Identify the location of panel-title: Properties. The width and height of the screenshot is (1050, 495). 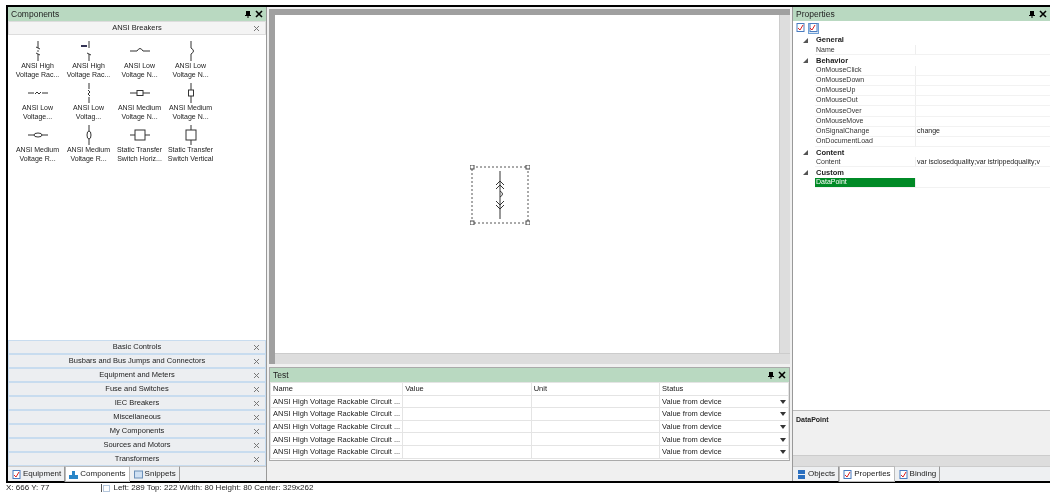
(816, 14).